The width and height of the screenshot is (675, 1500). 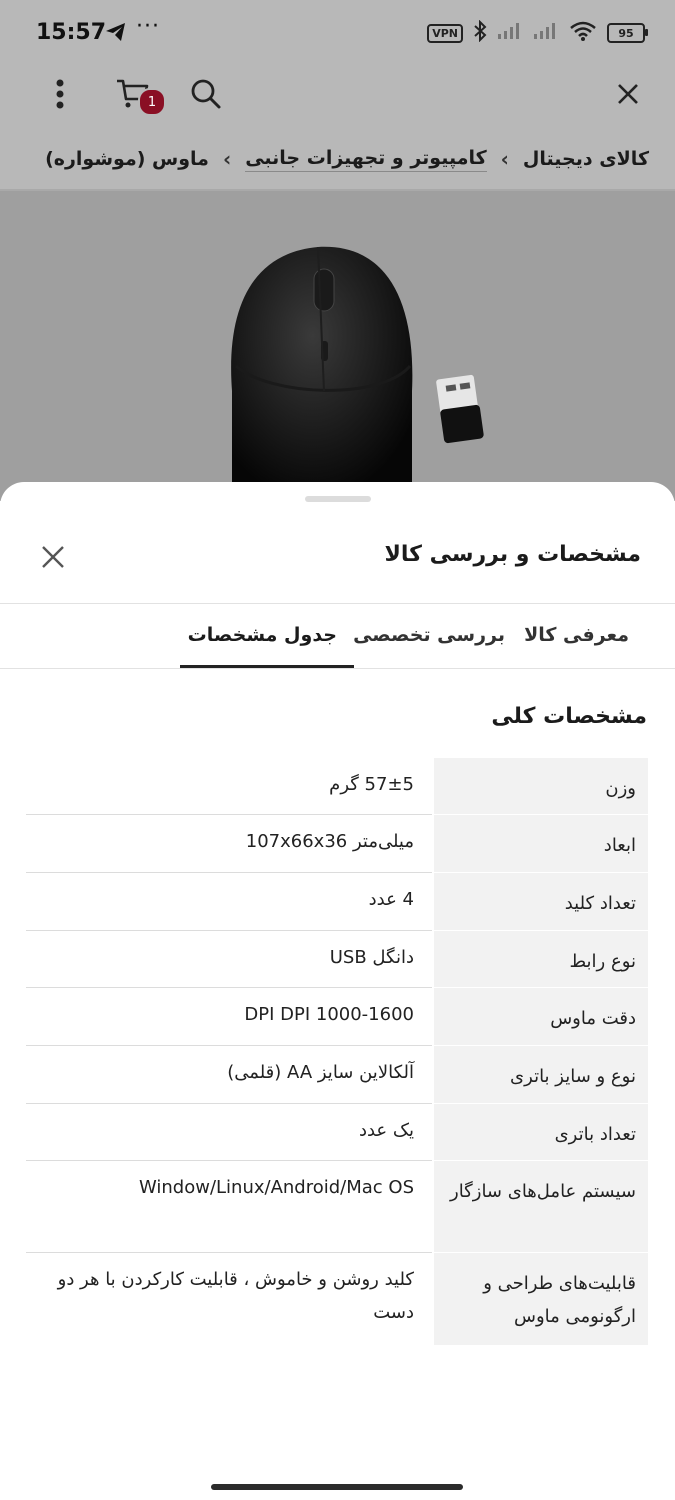 What do you see at coordinates (541, 1132) in the screenshot?
I see `spec-key: تعداد باتری` at bounding box center [541, 1132].